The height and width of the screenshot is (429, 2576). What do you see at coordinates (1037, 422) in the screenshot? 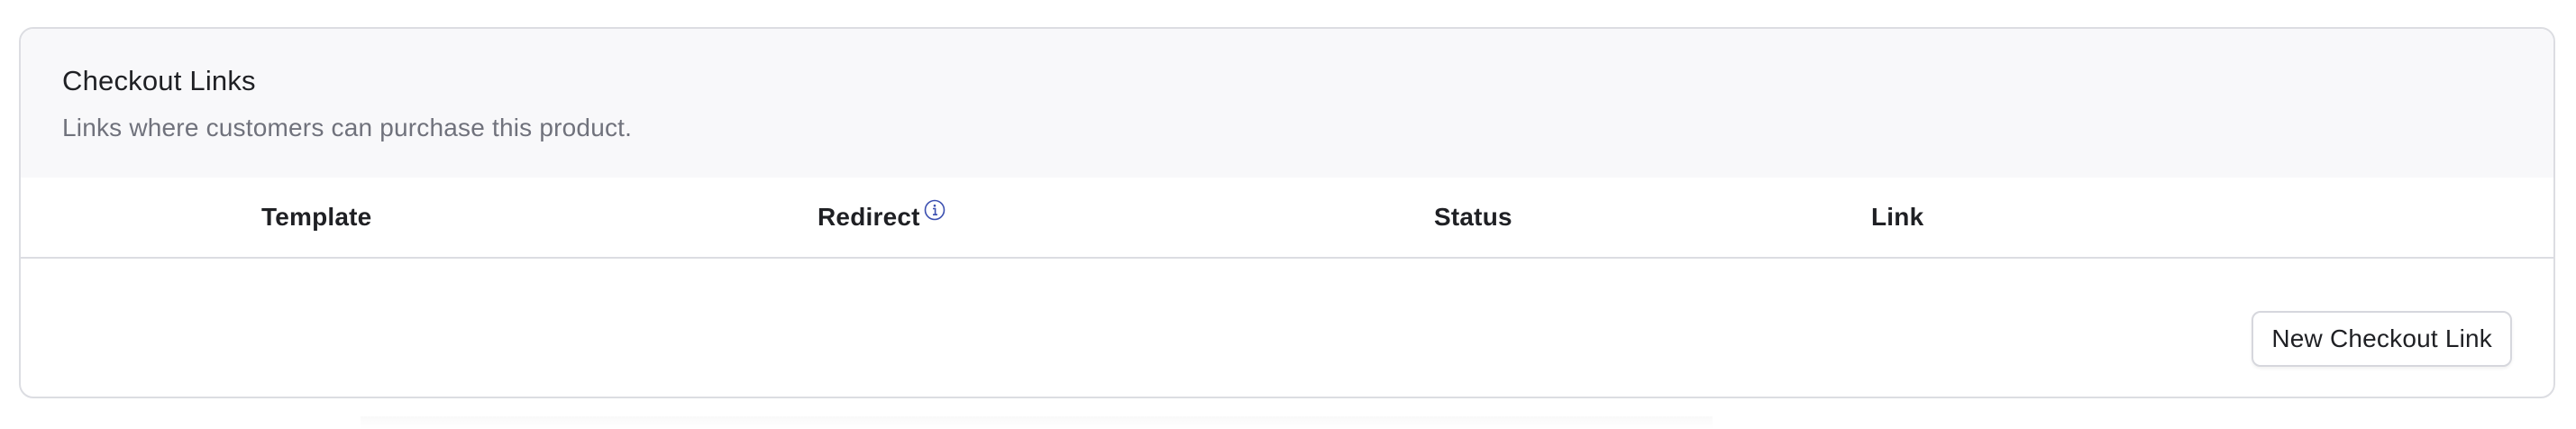
I see `bottom-shadow` at bounding box center [1037, 422].